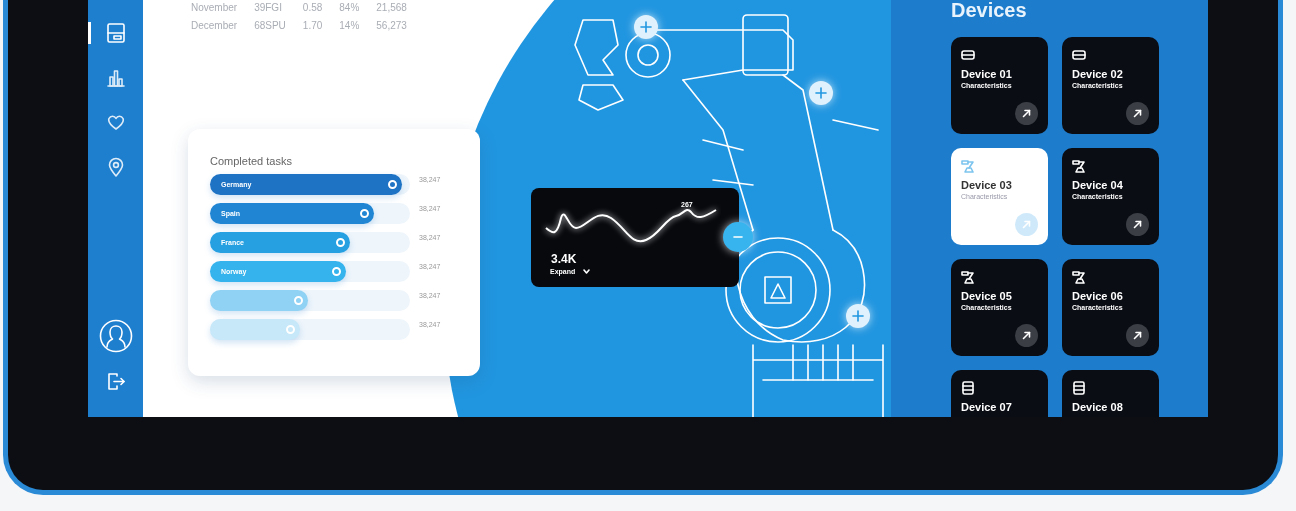  I want to click on device-name: Device 01, so click(987, 74).